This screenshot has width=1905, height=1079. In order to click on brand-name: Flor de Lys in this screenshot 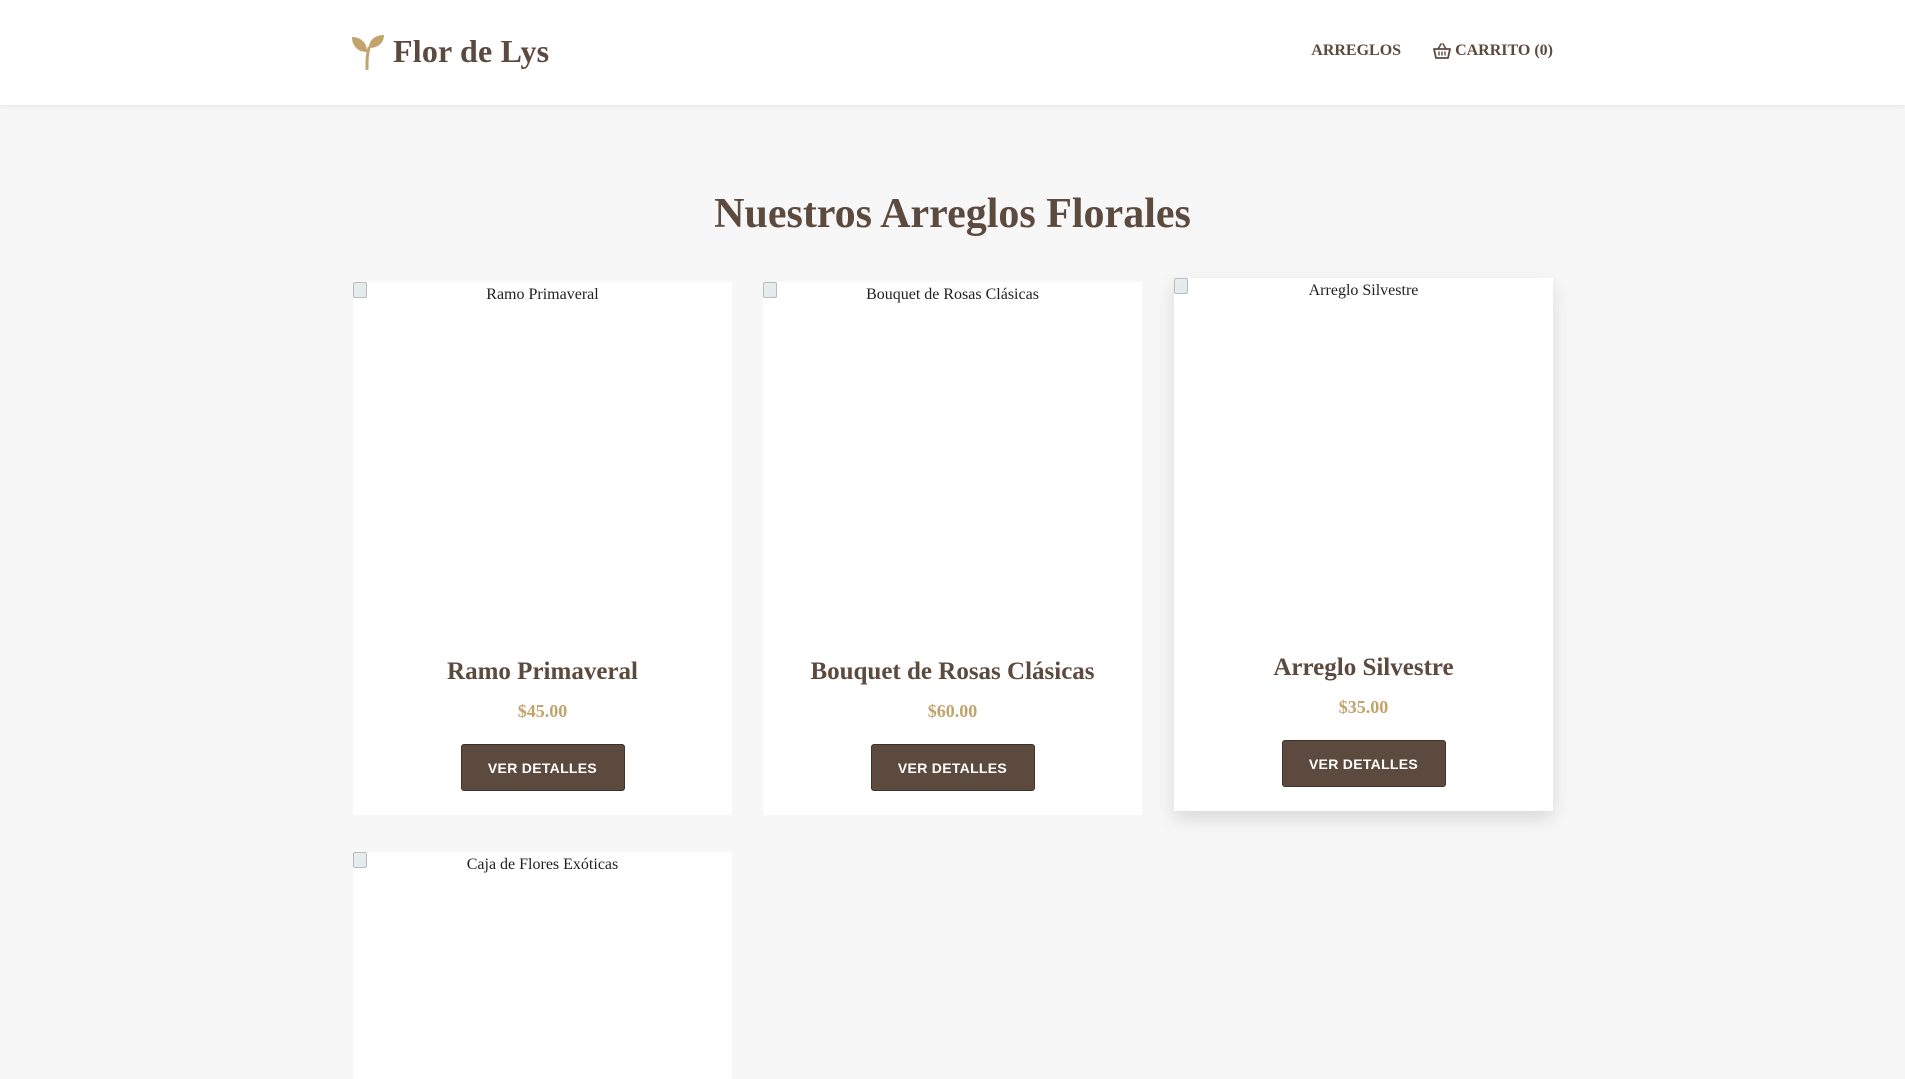, I will do `click(471, 51)`.